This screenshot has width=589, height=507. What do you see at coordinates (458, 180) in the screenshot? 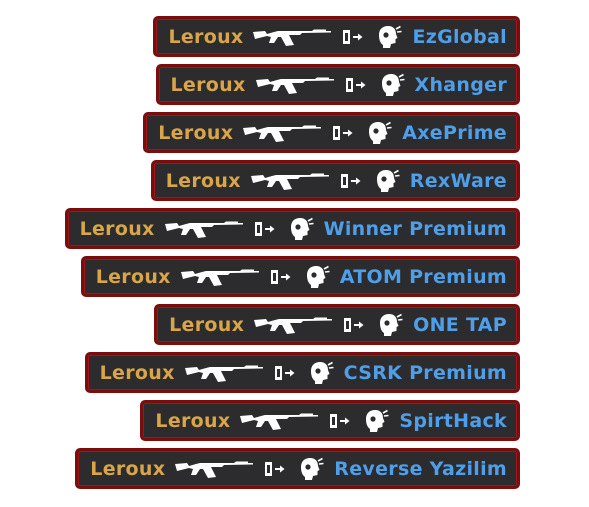
I see `victim-name: RexWare` at bounding box center [458, 180].